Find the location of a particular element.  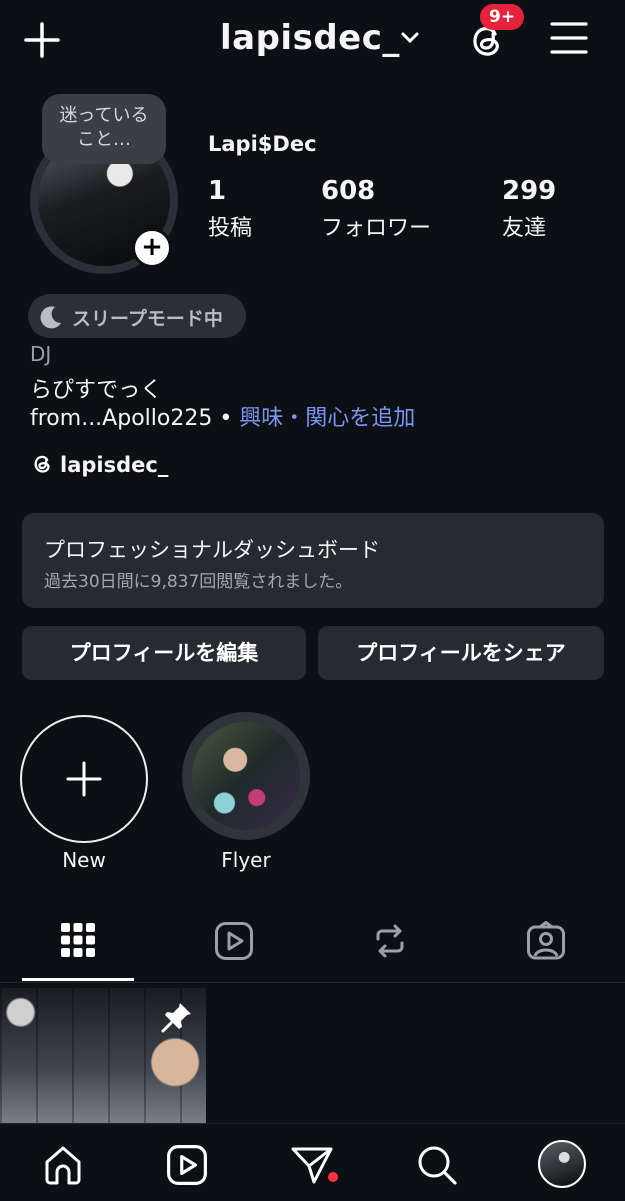

nav-reels is located at coordinates (187, 1165).